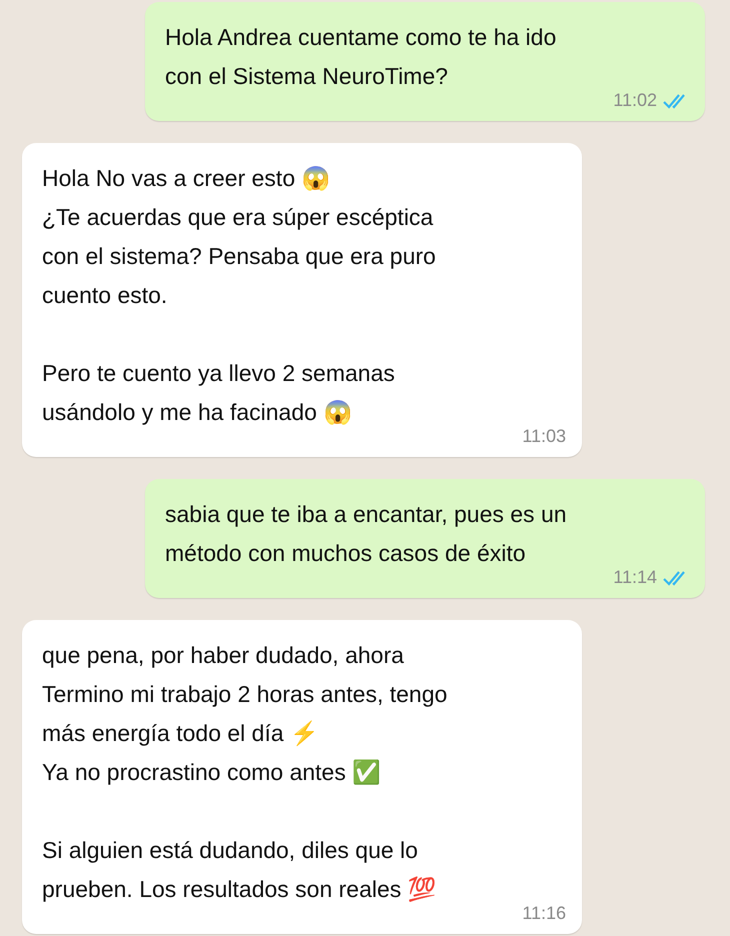 The image size is (730, 936). What do you see at coordinates (366, 534) in the screenshot?
I see `message-text: sabia que te iba a encantar, pues es un método con muchos casos de éxito` at bounding box center [366, 534].